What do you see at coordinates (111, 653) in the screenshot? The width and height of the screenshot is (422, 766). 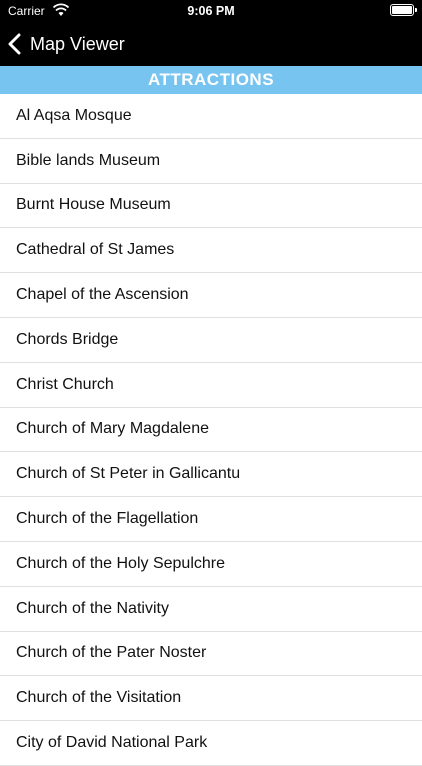 I see `list-item-label: Church of the Pater Noster` at bounding box center [111, 653].